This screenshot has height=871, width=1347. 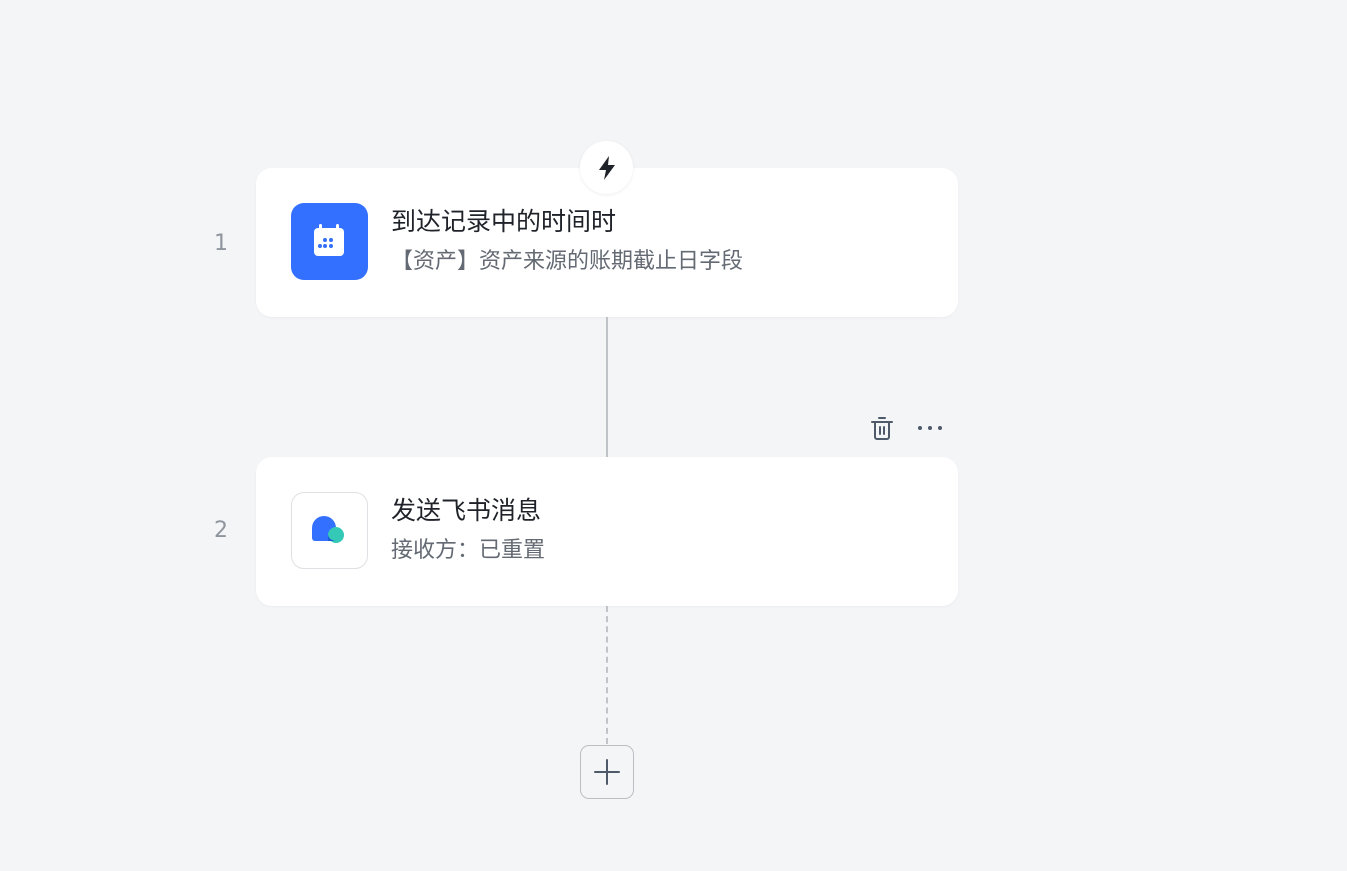 I want to click on action-step-card: 发送飞书消息 接收方：已重置, so click(x=607, y=531).